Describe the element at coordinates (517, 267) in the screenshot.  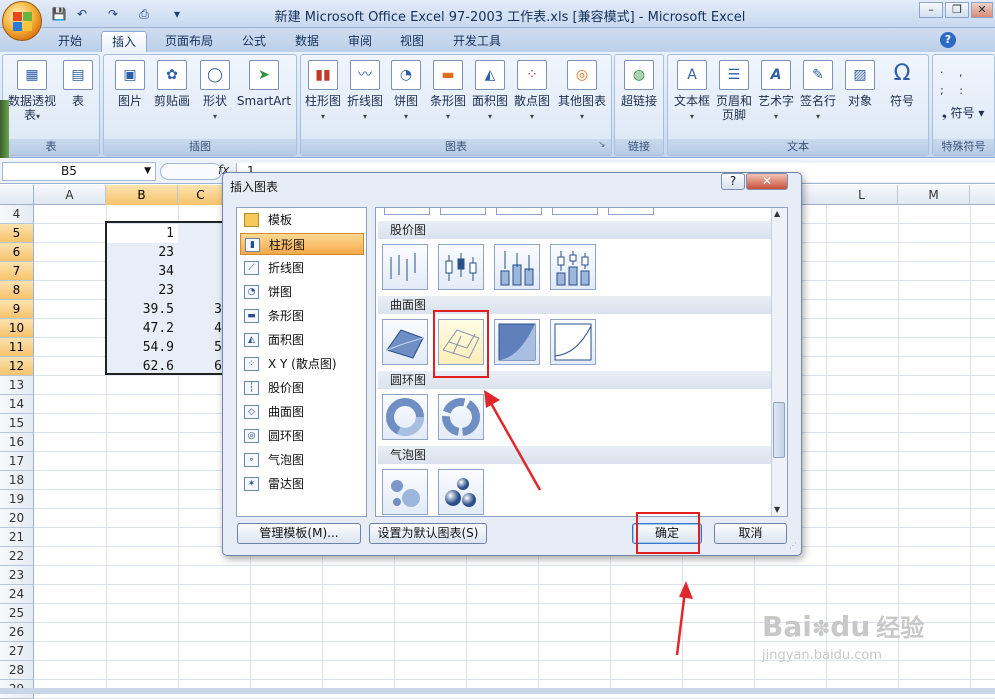
I see `stock-chart-3-icon` at that location.